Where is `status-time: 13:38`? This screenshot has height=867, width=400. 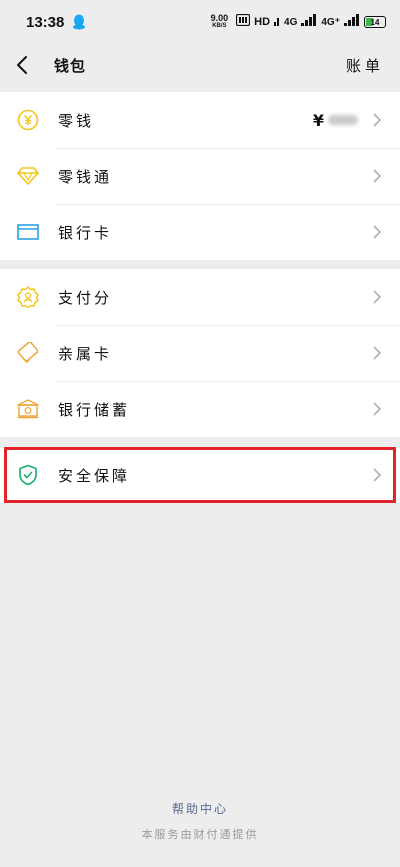
status-time: 13:38 is located at coordinates (45, 22).